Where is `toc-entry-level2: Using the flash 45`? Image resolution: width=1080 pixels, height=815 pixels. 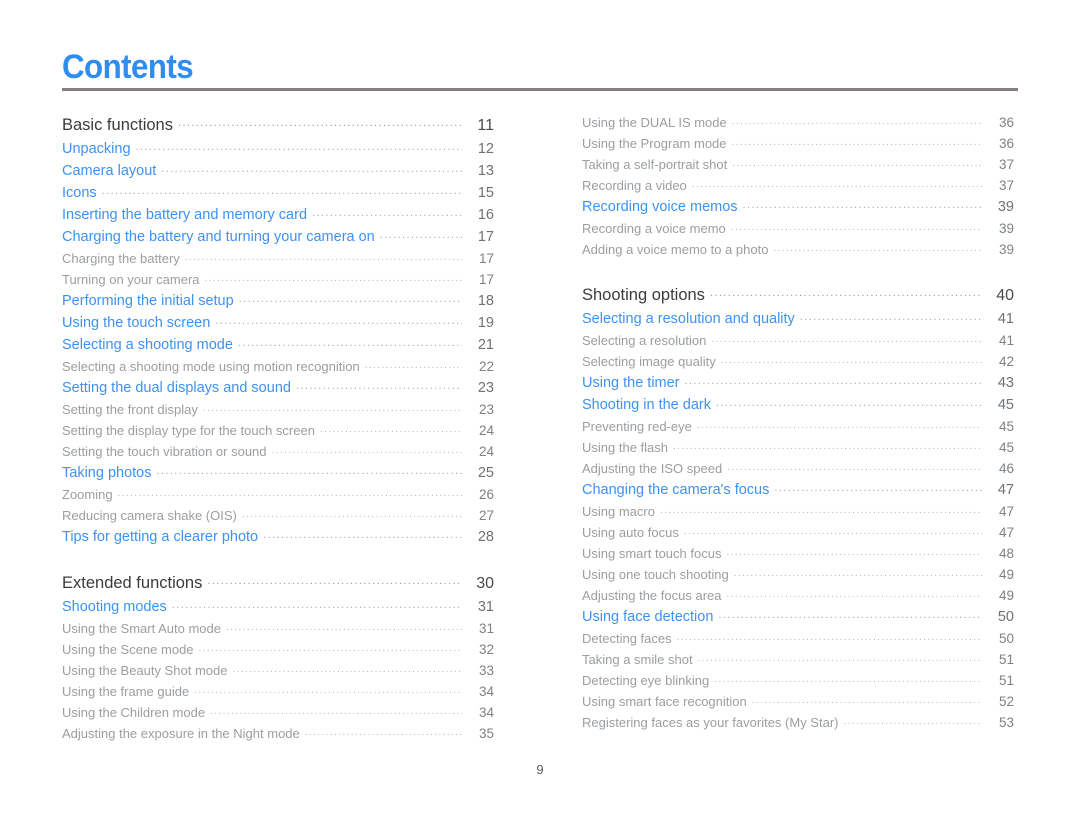 toc-entry-level2: Using the flash 45 is located at coordinates (798, 447).